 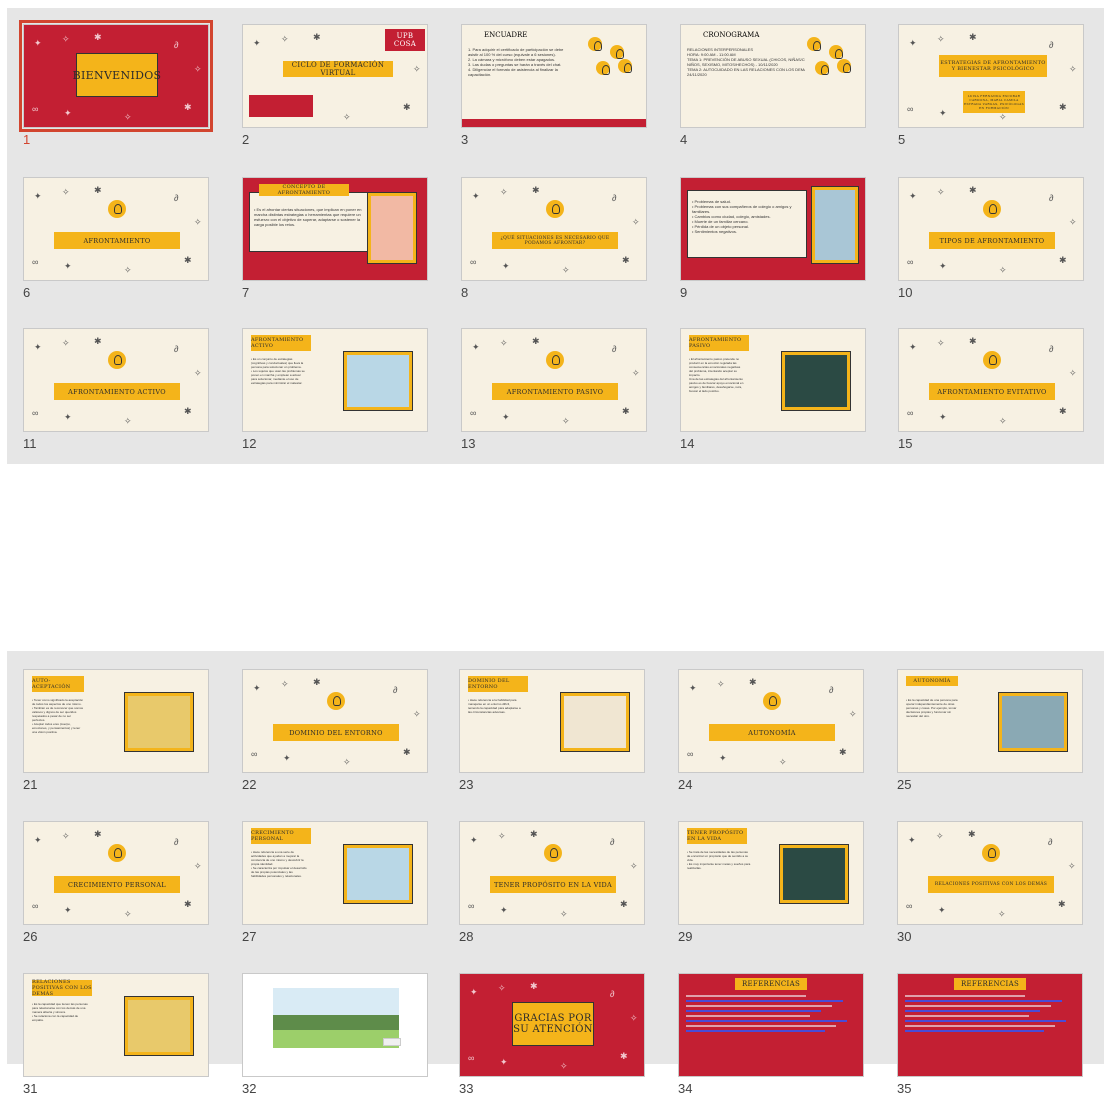 What do you see at coordinates (684, 292) in the screenshot?
I see `slide-number: 9` at bounding box center [684, 292].